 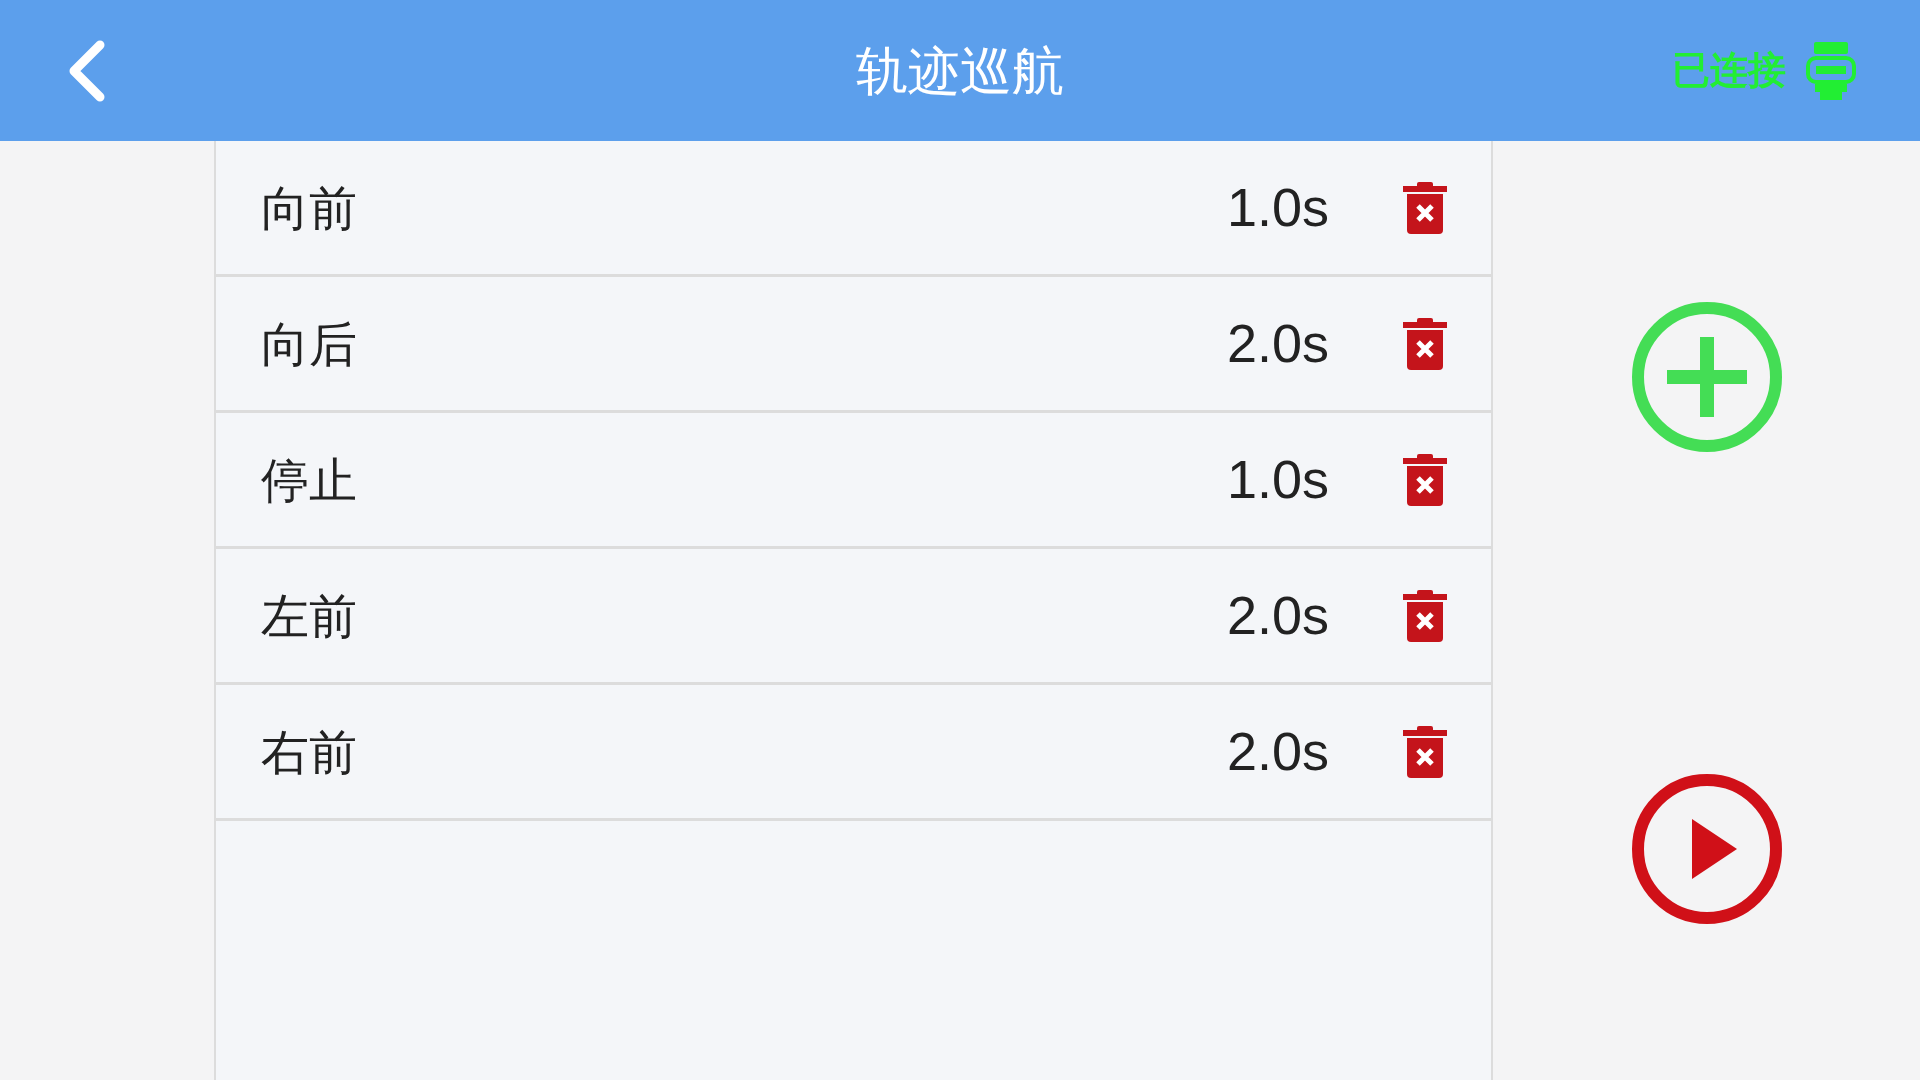 What do you see at coordinates (309, 616) in the screenshot?
I see `step-action: 左前` at bounding box center [309, 616].